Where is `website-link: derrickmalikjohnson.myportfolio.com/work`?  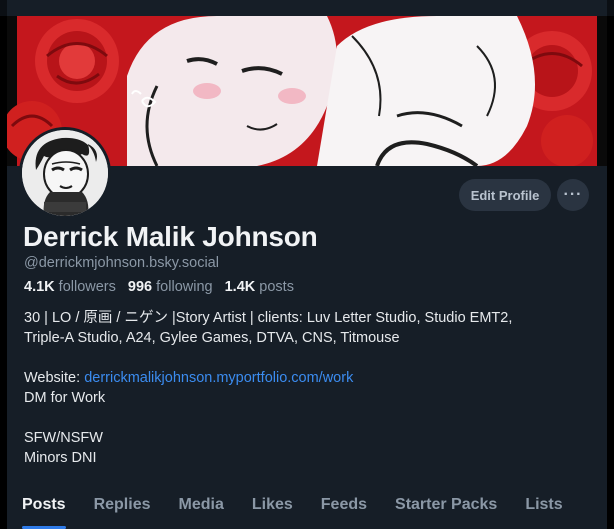
website-link: derrickmalikjohnson.myportfolio.com/work is located at coordinates (218, 378).